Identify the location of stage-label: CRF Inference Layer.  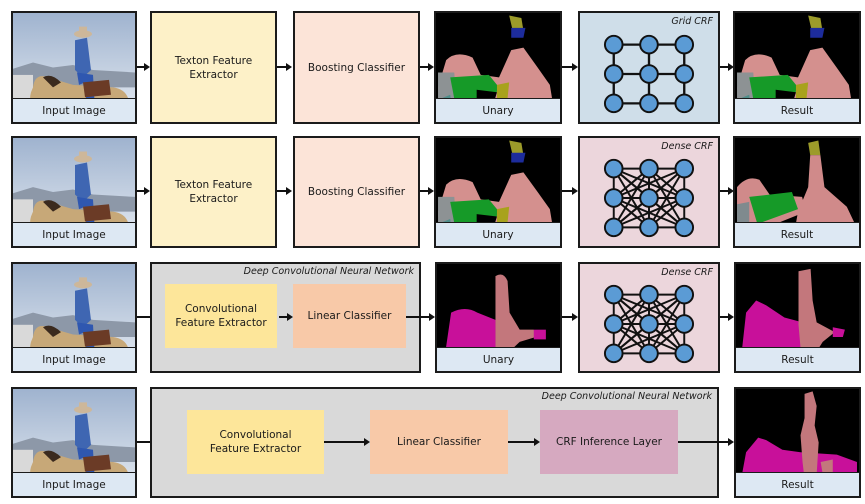
(609, 442).